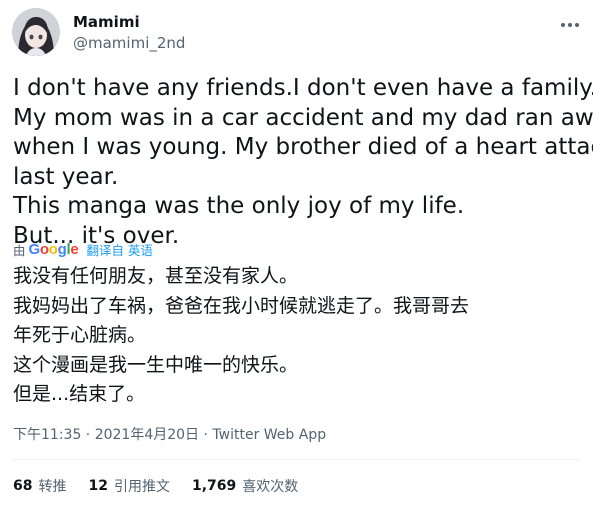 This screenshot has width=593, height=508. I want to click on more-dots-icon, so click(570, 25).